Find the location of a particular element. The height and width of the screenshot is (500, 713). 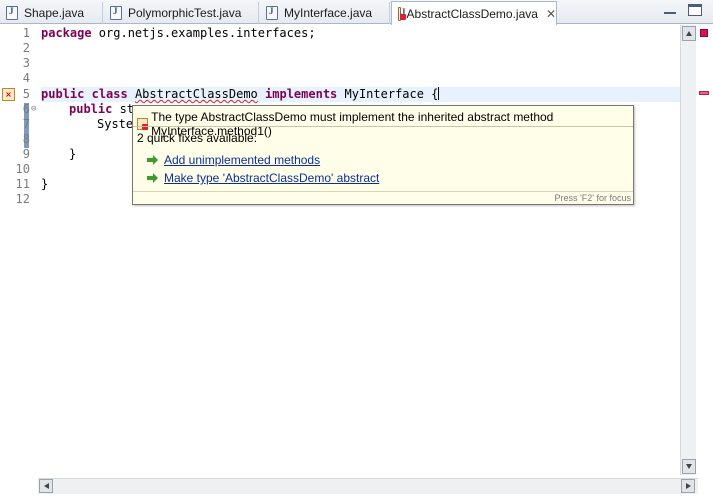

error-icon is located at coordinates (143, 124).